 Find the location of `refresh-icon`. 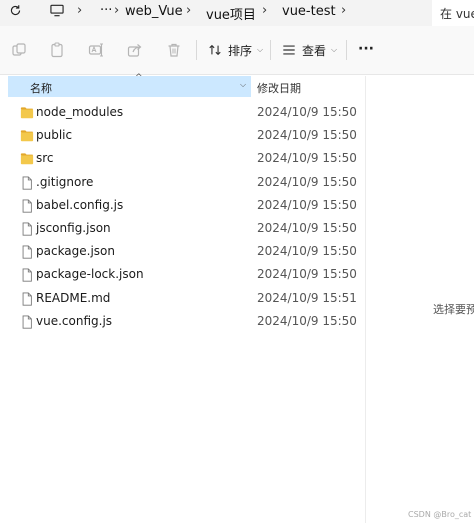

refresh-icon is located at coordinates (15, 12).